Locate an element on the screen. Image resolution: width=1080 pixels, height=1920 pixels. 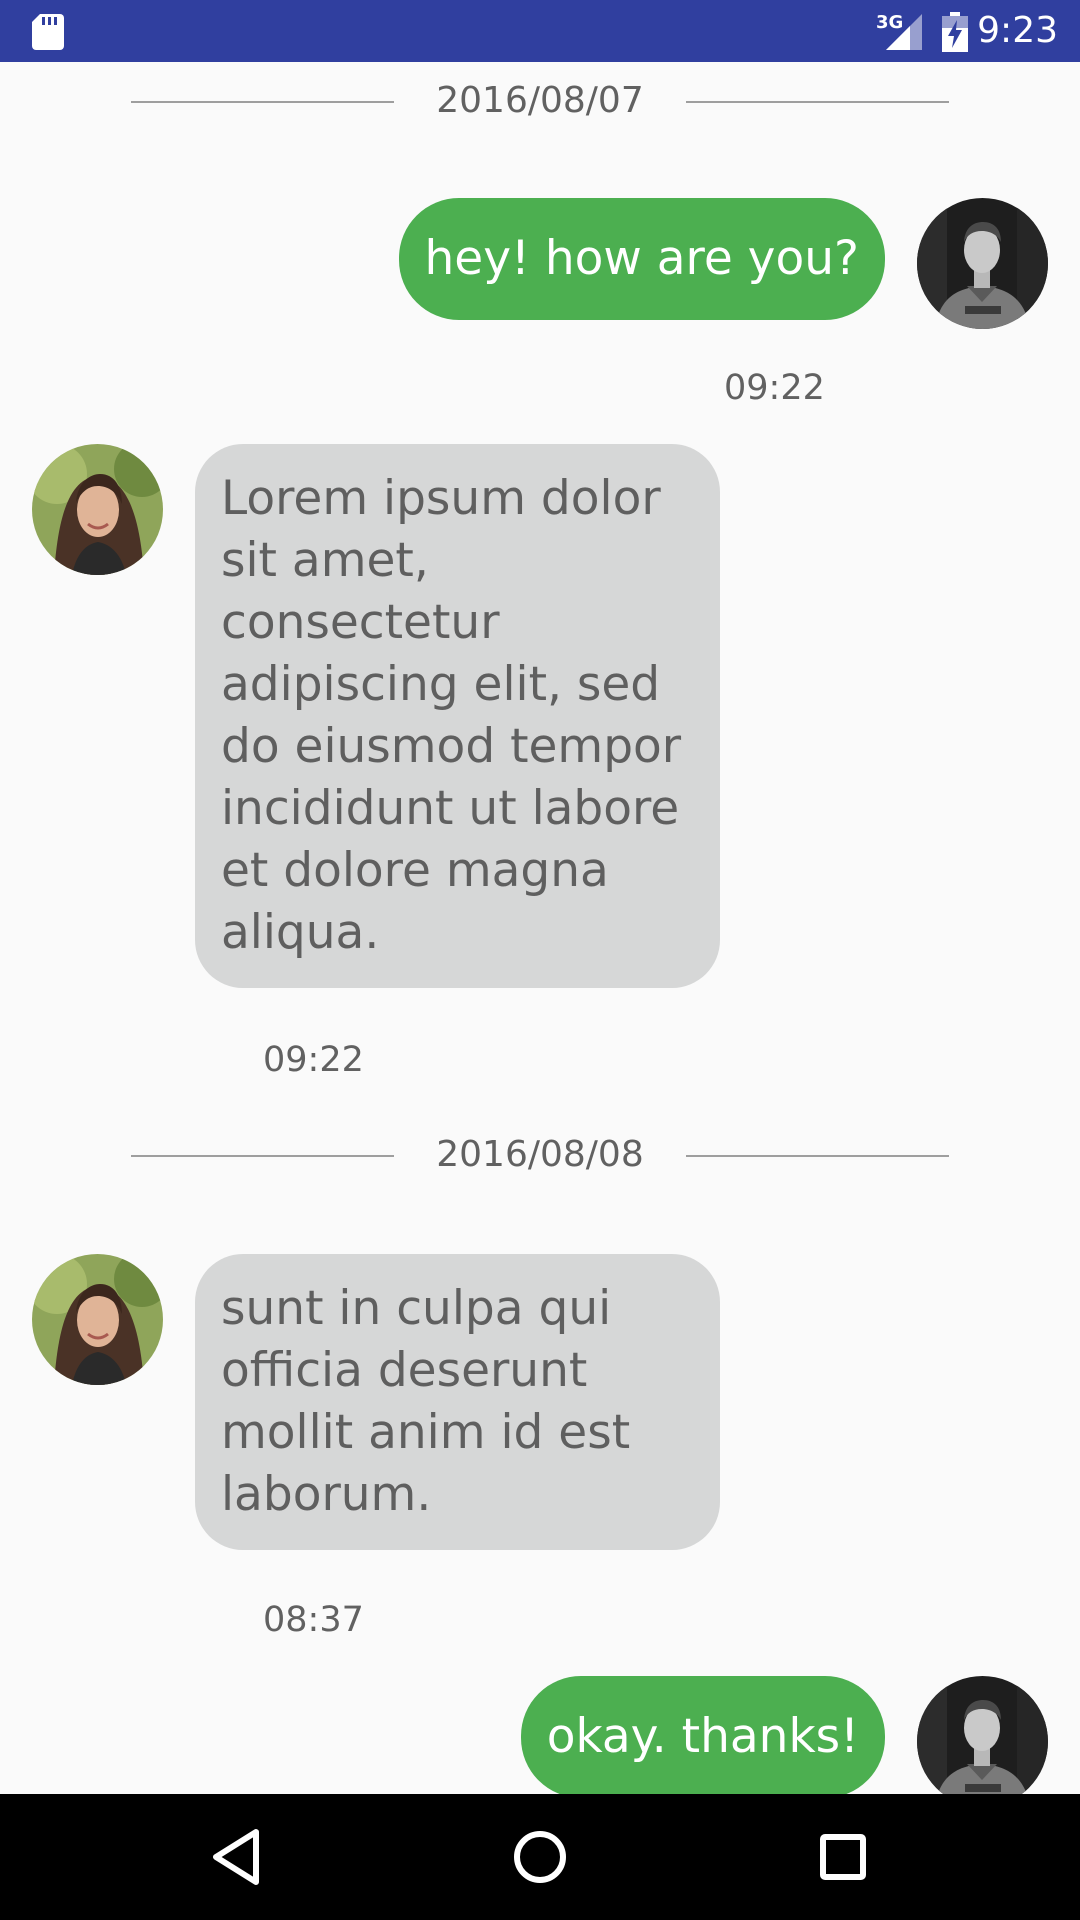
outgoing-message-bubble: okay. thanks! is located at coordinates (702, 1735).